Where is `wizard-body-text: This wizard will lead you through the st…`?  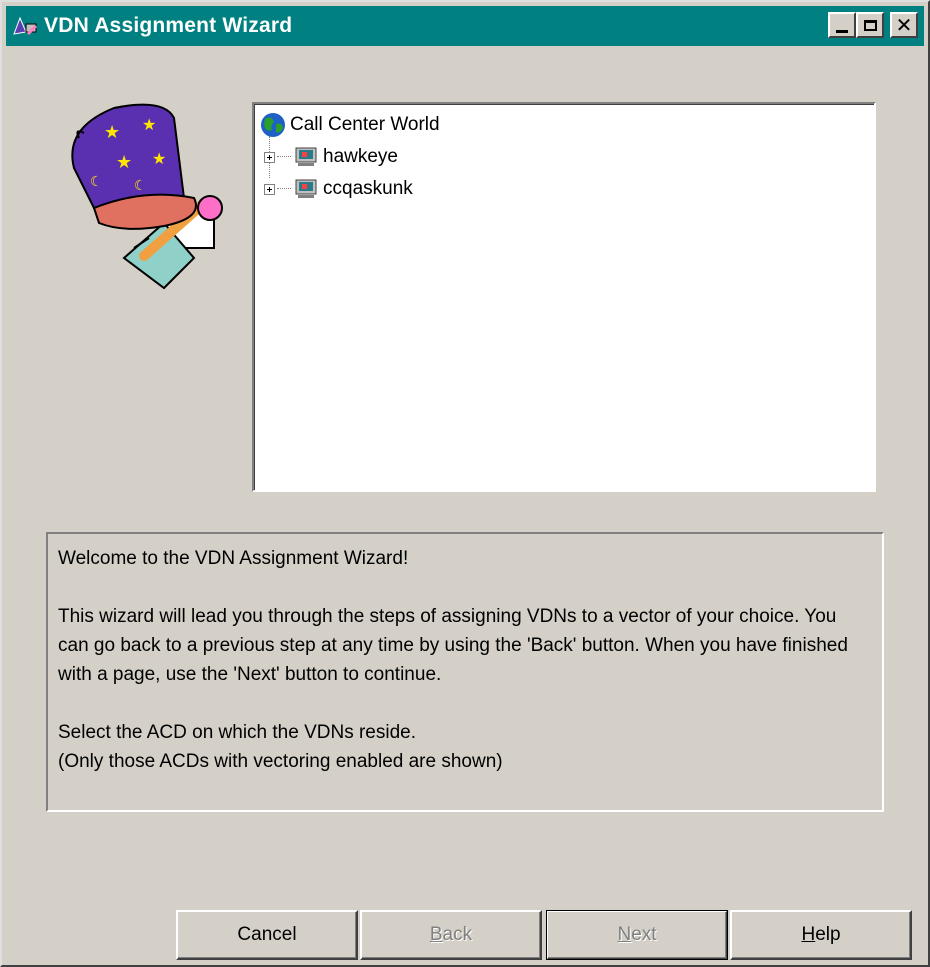 wizard-body-text: This wizard will lead you through the st… is located at coordinates (453, 645).